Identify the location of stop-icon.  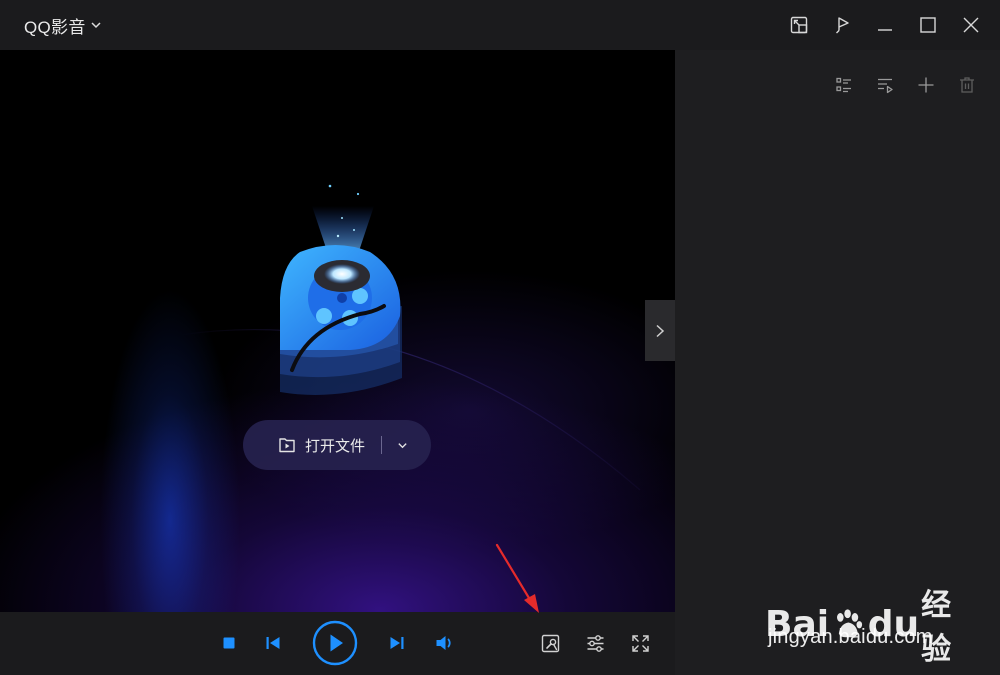
(229, 643).